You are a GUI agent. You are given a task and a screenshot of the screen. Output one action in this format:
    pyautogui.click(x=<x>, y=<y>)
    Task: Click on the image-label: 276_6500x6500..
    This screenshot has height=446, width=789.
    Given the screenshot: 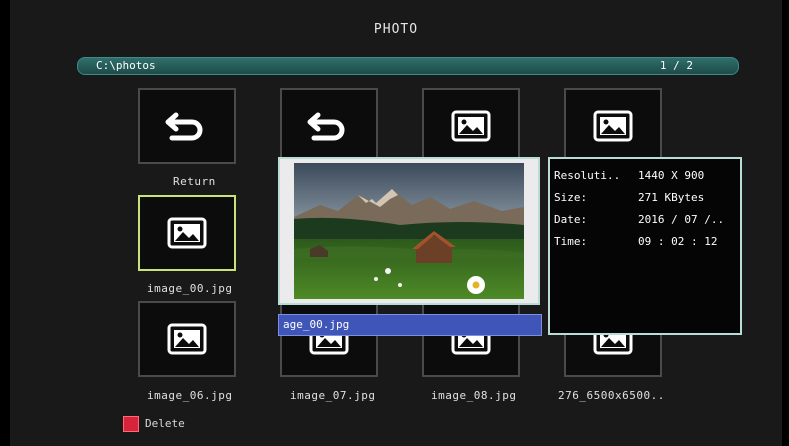 What is the action you would take?
    pyautogui.click(x=611, y=395)
    